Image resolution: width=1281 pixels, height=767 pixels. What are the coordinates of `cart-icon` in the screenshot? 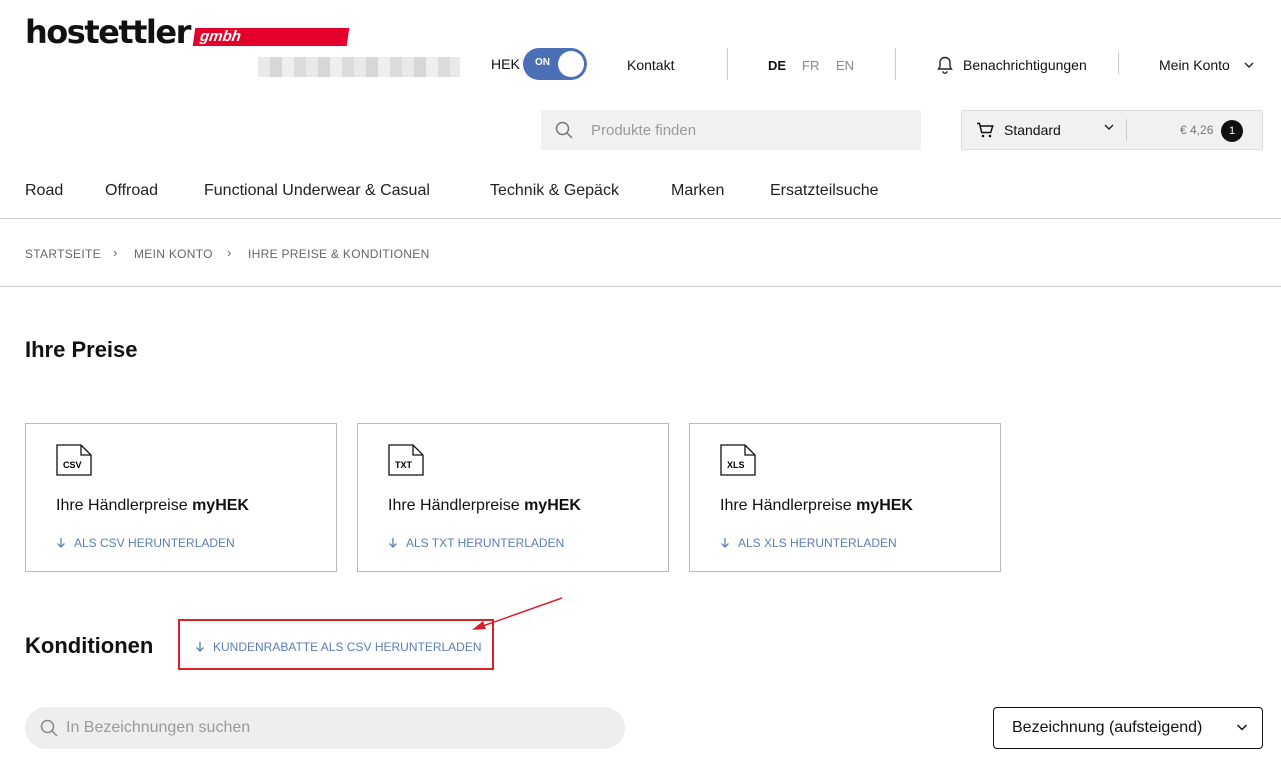 It's located at (985, 130).